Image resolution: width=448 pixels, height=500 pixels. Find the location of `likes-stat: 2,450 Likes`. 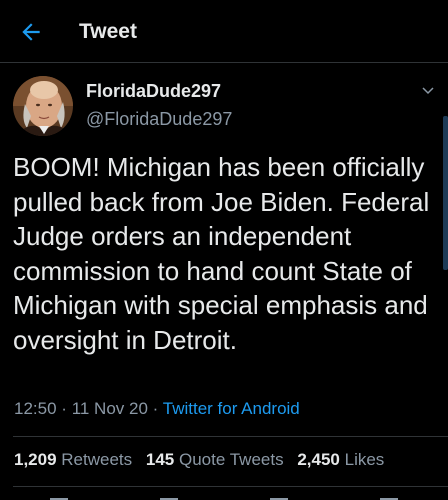

likes-stat: 2,450 Likes is located at coordinates (340, 459).